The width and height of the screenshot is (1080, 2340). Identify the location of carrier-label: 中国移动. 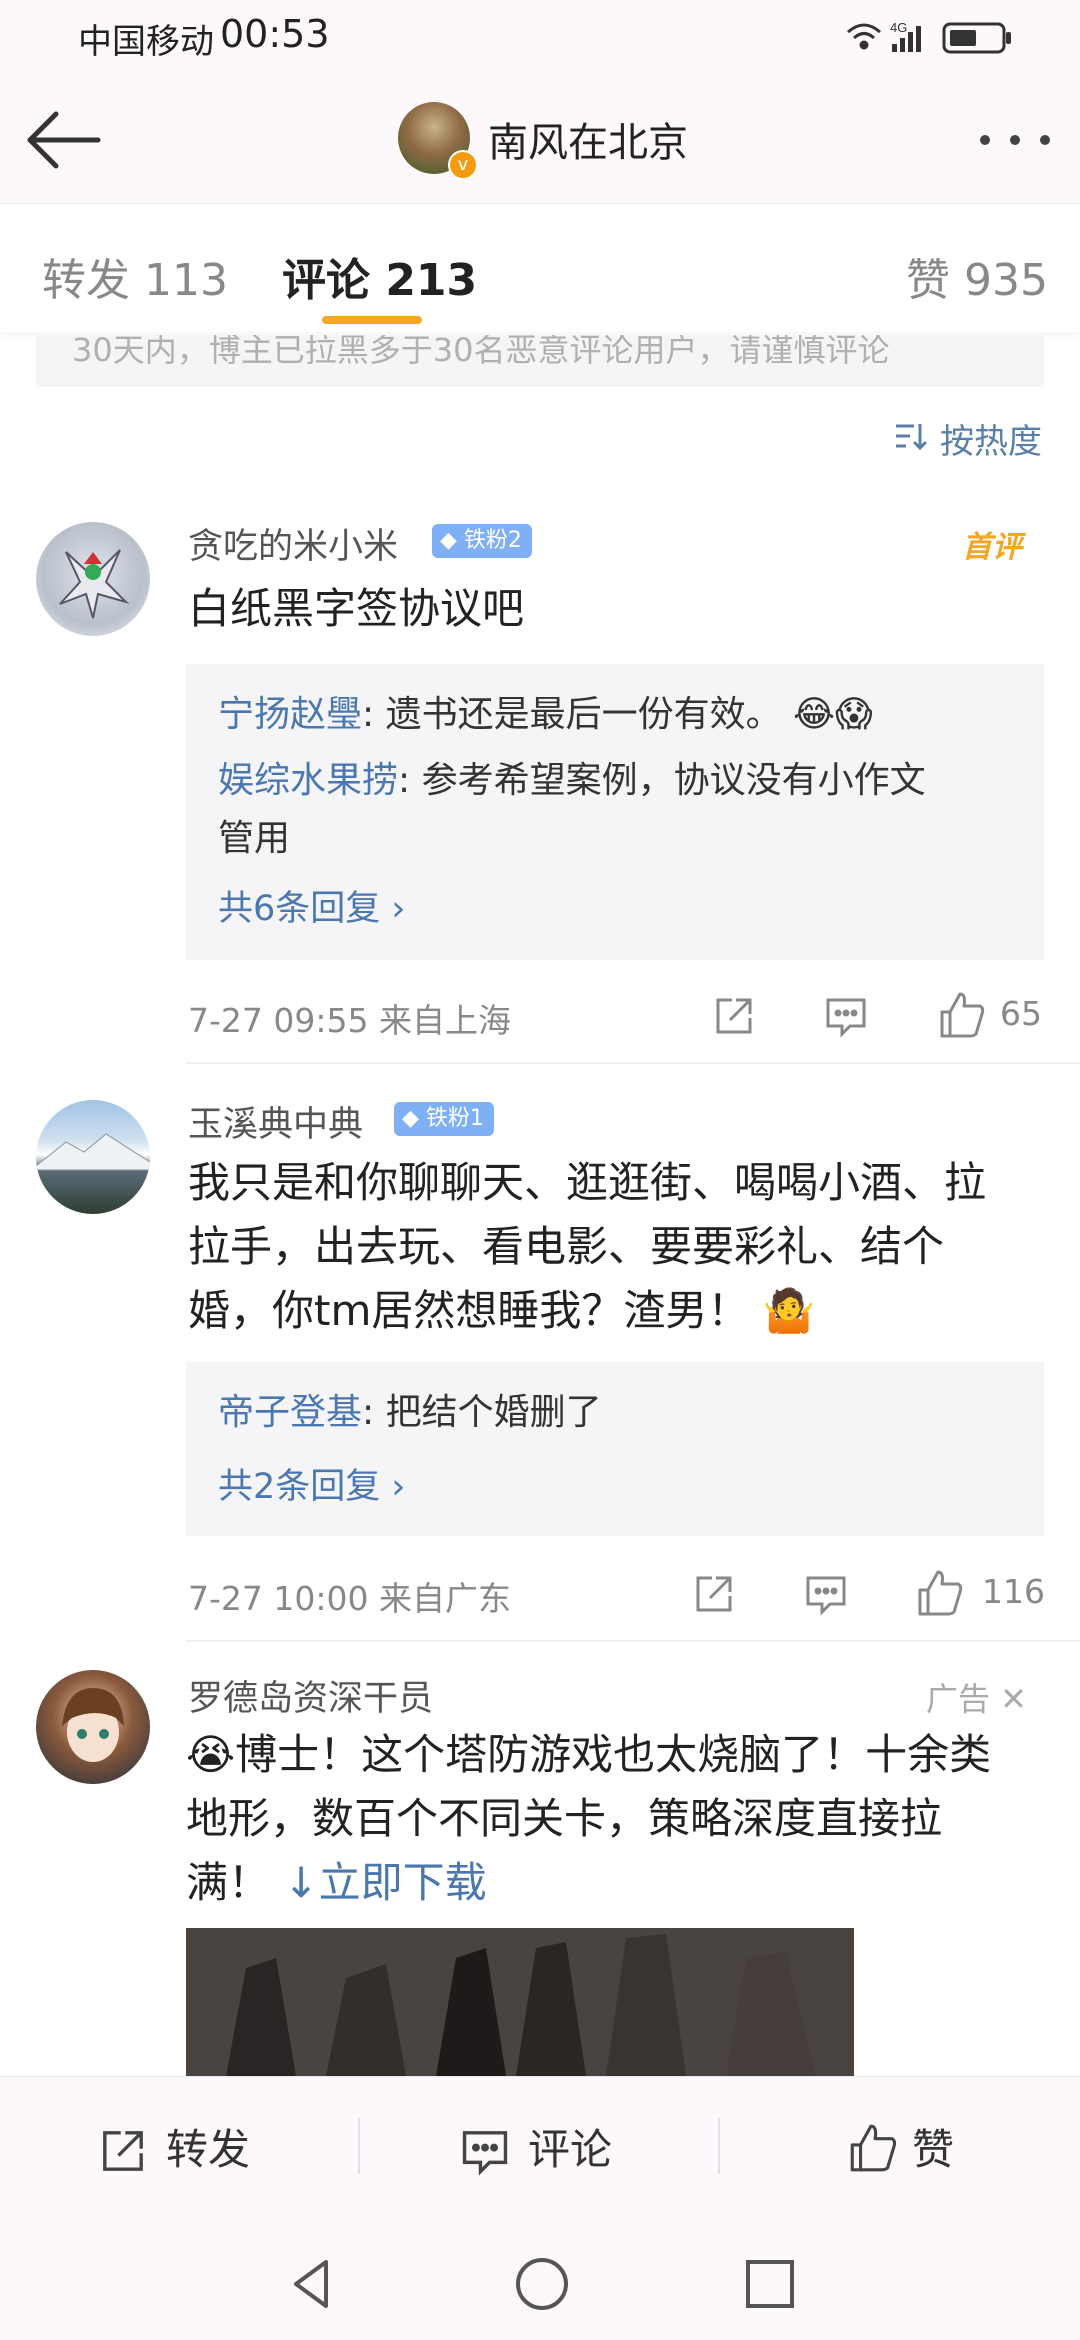
(146, 42).